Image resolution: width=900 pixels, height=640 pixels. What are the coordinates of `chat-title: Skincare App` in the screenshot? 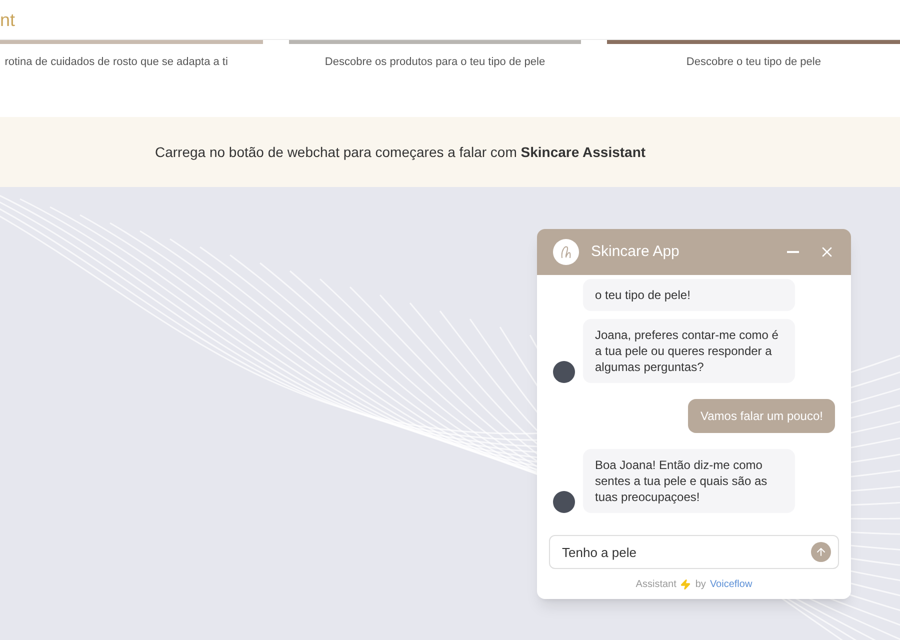 It's located at (635, 252).